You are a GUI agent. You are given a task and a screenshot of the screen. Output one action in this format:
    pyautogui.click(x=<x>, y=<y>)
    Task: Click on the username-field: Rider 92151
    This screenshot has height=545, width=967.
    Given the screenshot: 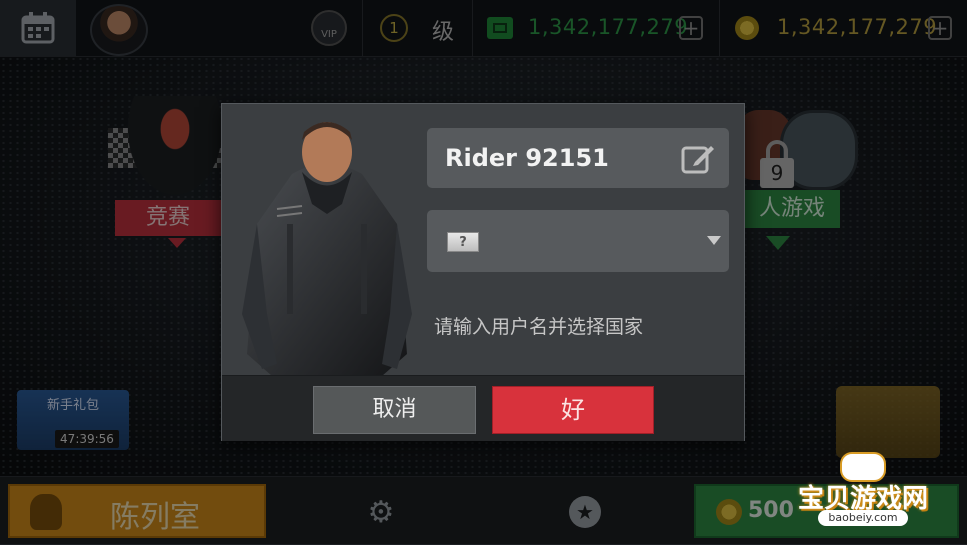 What is the action you would take?
    pyautogui.click(x=578, y=158)
    